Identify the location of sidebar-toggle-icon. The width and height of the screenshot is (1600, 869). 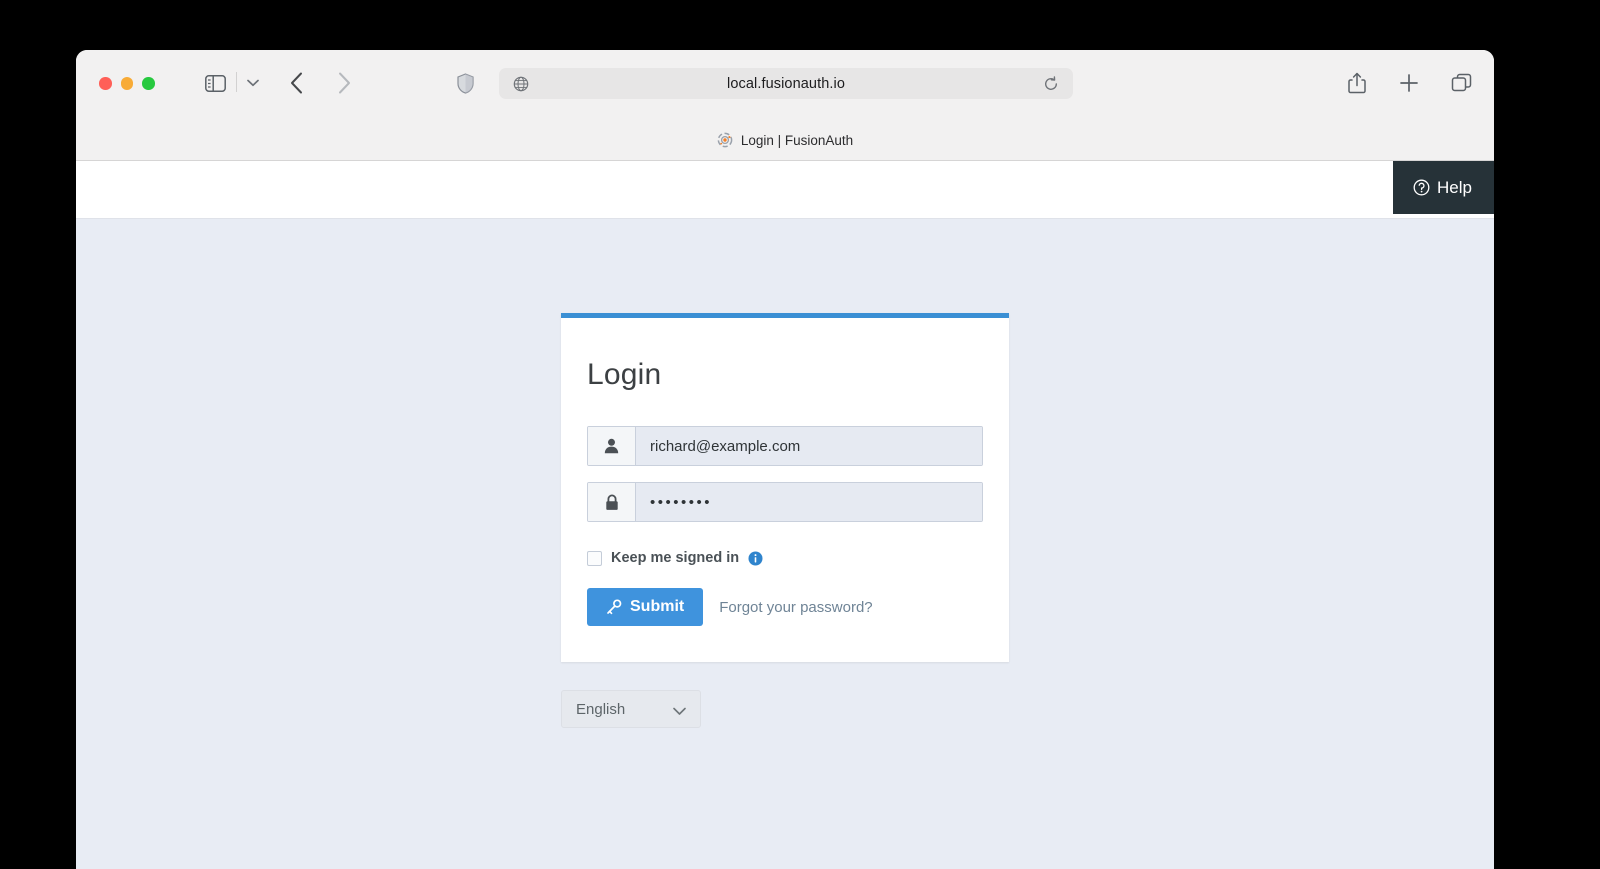
(215, 83).